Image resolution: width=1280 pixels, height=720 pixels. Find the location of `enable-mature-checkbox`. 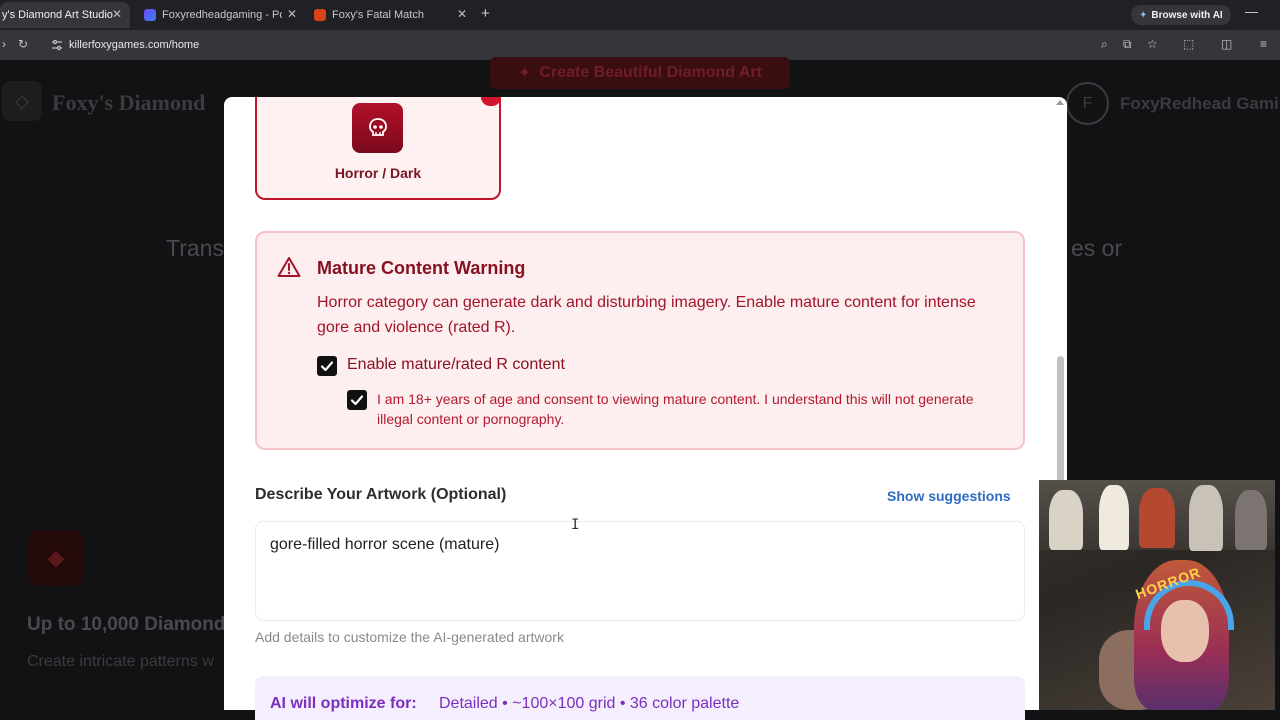

enable-mature-checkbox is located at coordinates (327, 366).